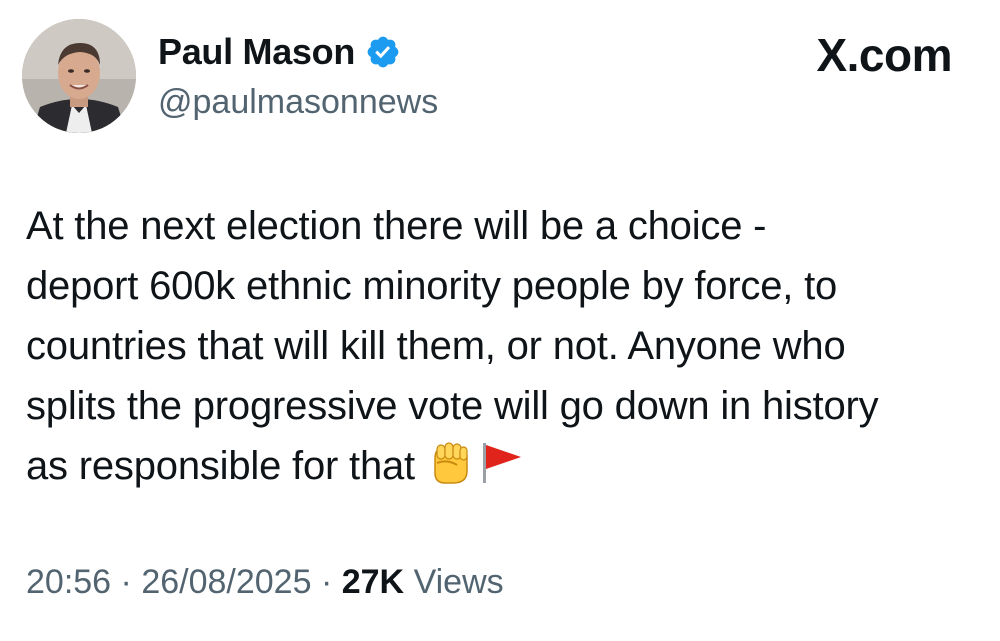 The image size is (1000, 641). Describe the element at coordinates (220, 466) in the screenshot. I see `tweet-line: as responsible for that` at that location.